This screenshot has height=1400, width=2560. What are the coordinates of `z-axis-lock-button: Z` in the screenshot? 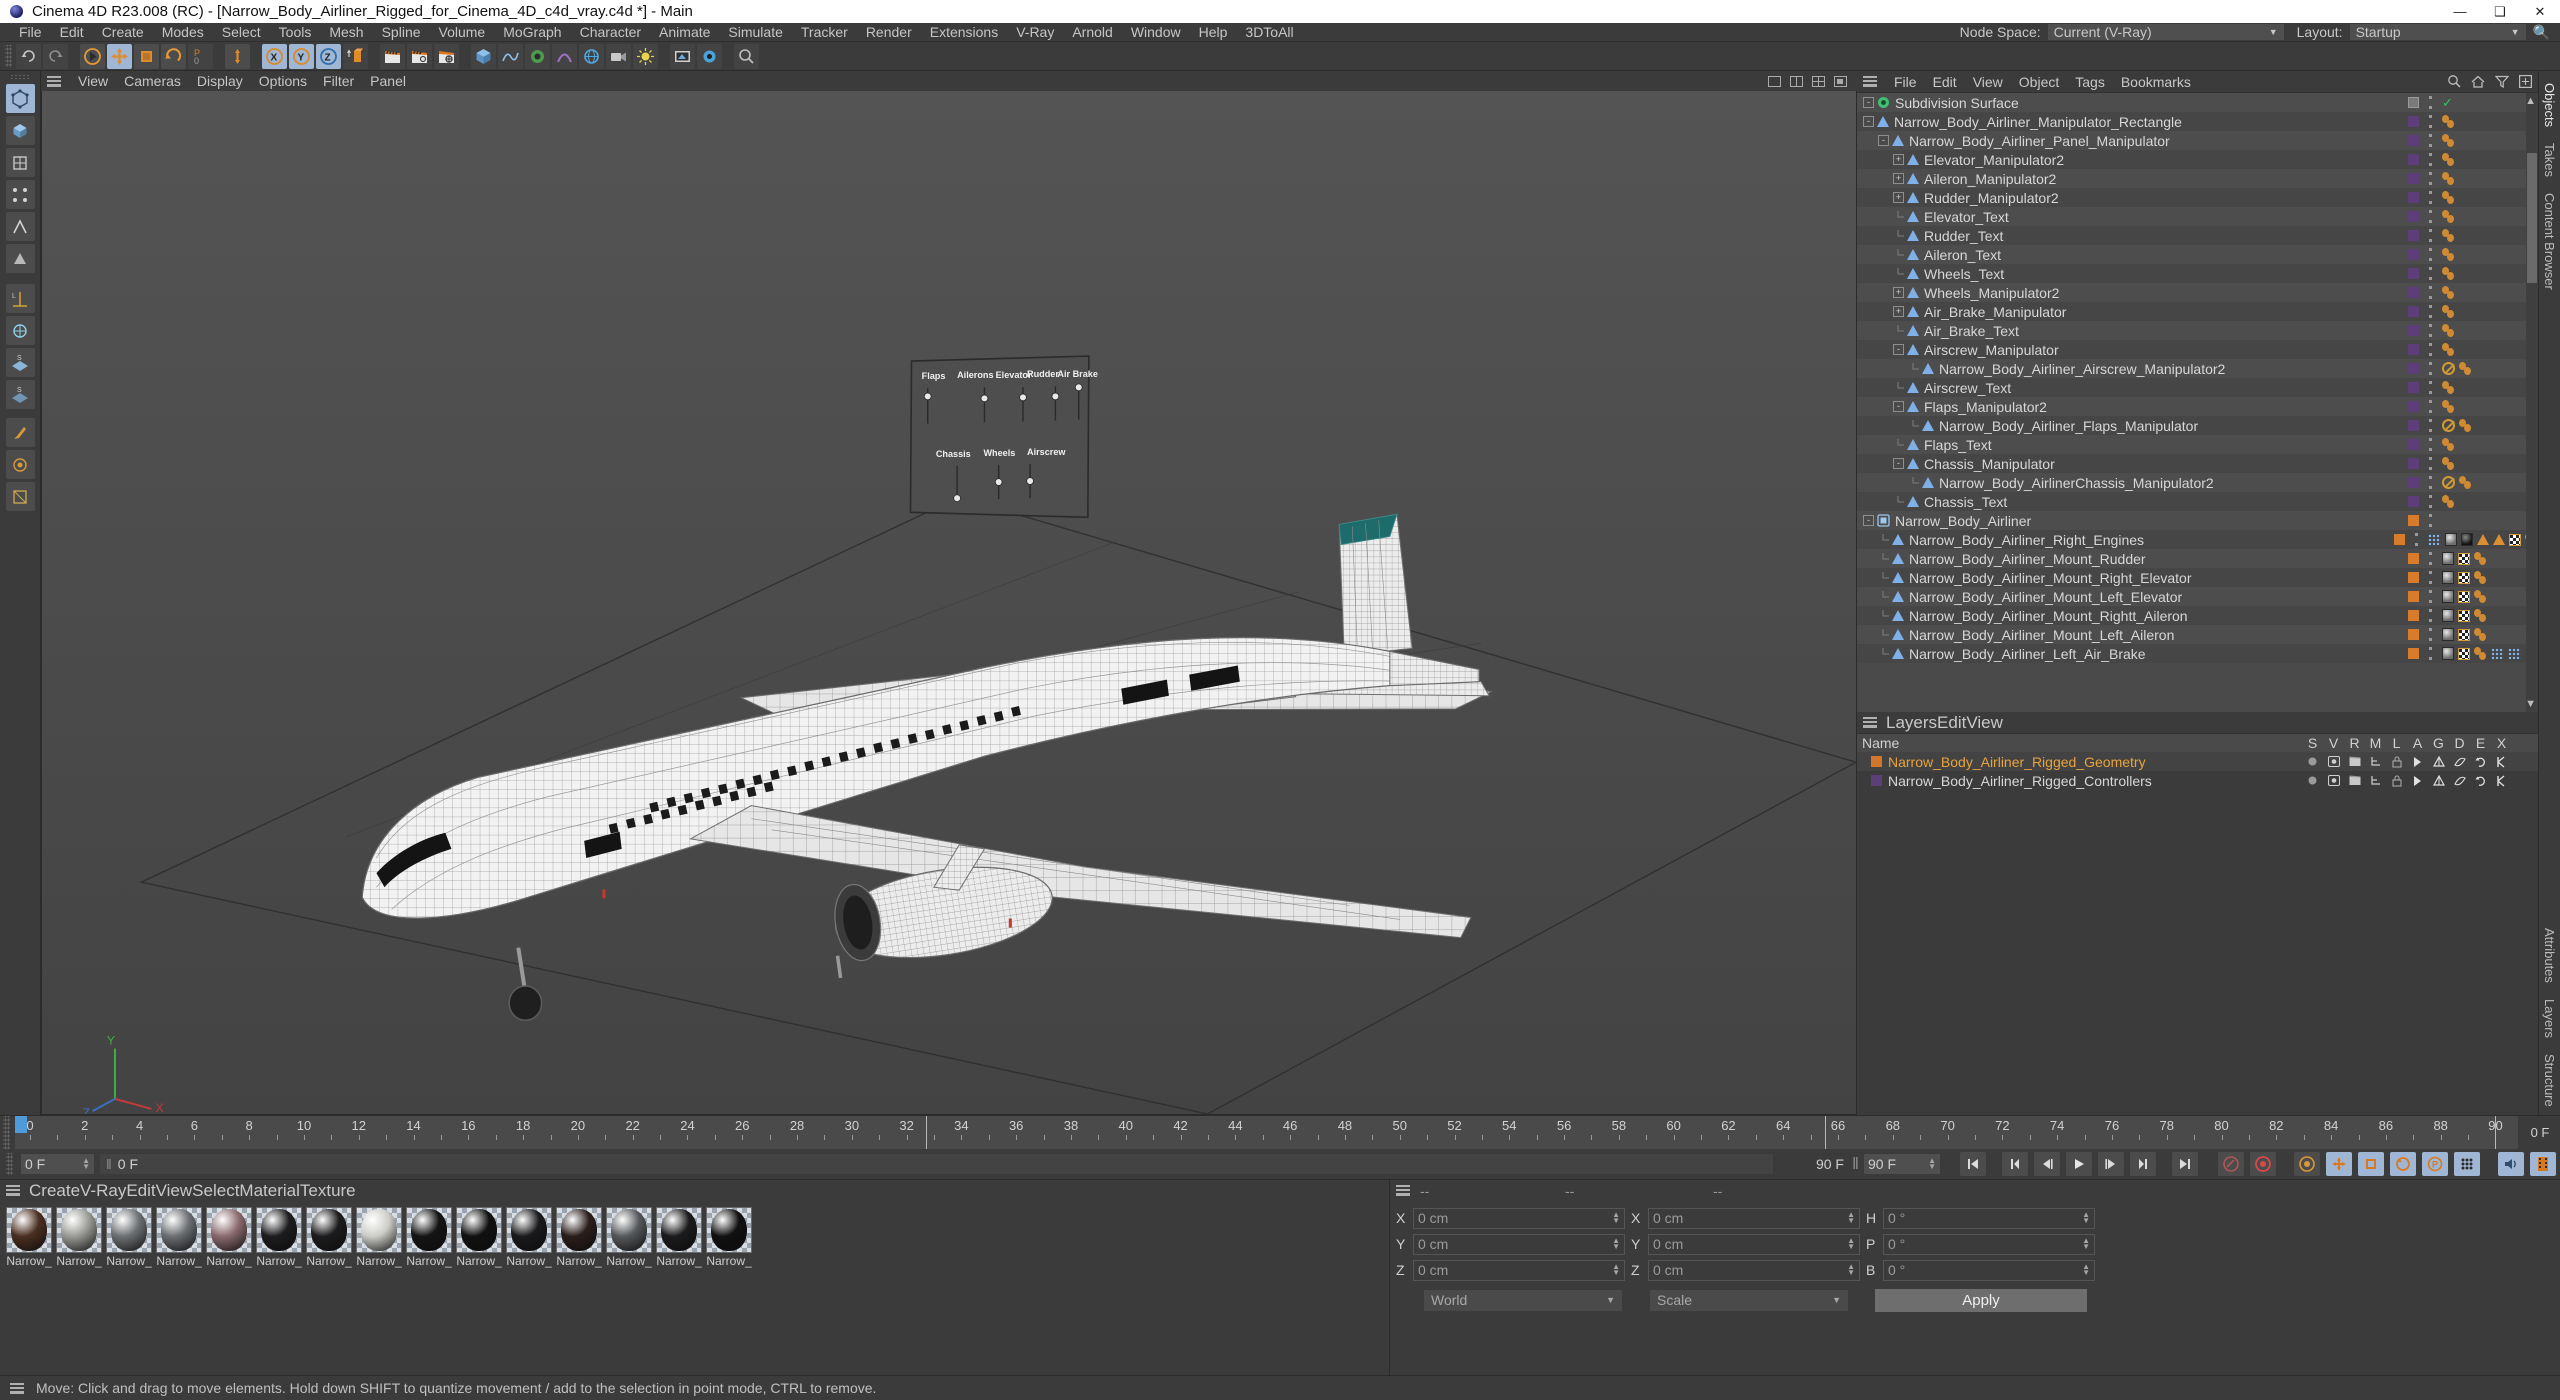 It's located at (328, 56).